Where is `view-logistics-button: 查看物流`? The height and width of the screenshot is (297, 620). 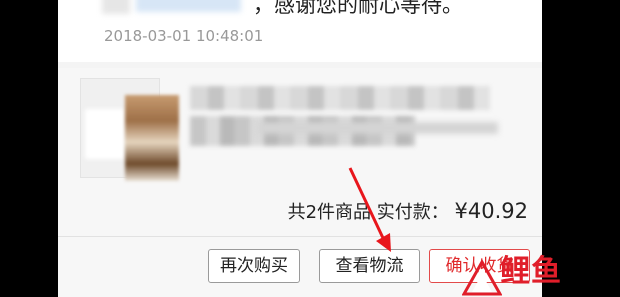 view-logistics-button: 查看物流 is located at coordinates (369, 266).